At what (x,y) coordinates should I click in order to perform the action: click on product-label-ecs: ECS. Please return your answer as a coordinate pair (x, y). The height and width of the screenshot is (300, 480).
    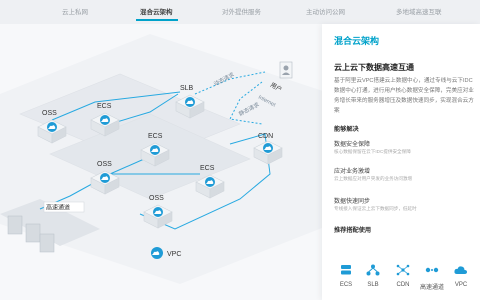
    Looking at the image, I should click on (346, 285).